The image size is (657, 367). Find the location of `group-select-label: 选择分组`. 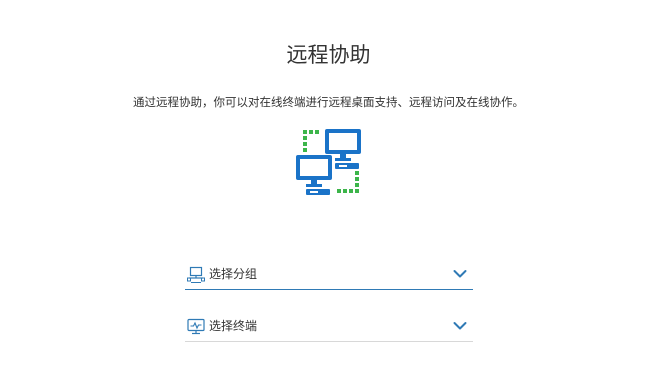

group-select-label: 选择分组 is located at coordinates (233, 274).